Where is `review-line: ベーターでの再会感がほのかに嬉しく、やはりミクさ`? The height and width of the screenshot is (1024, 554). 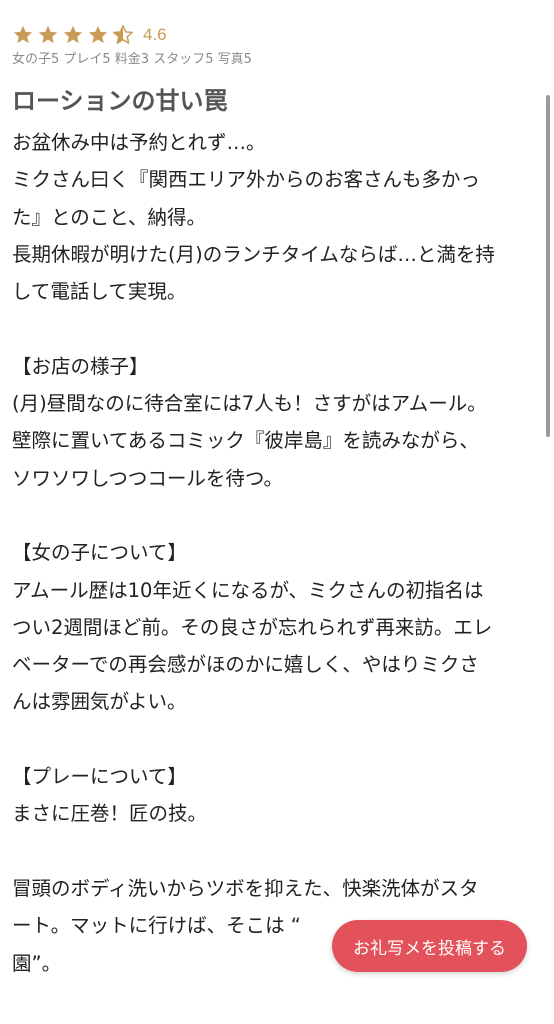
review-line: ベーターでの再会感がほのかに嬉しく、やはりミクさ is located at coordinates (245, 665).